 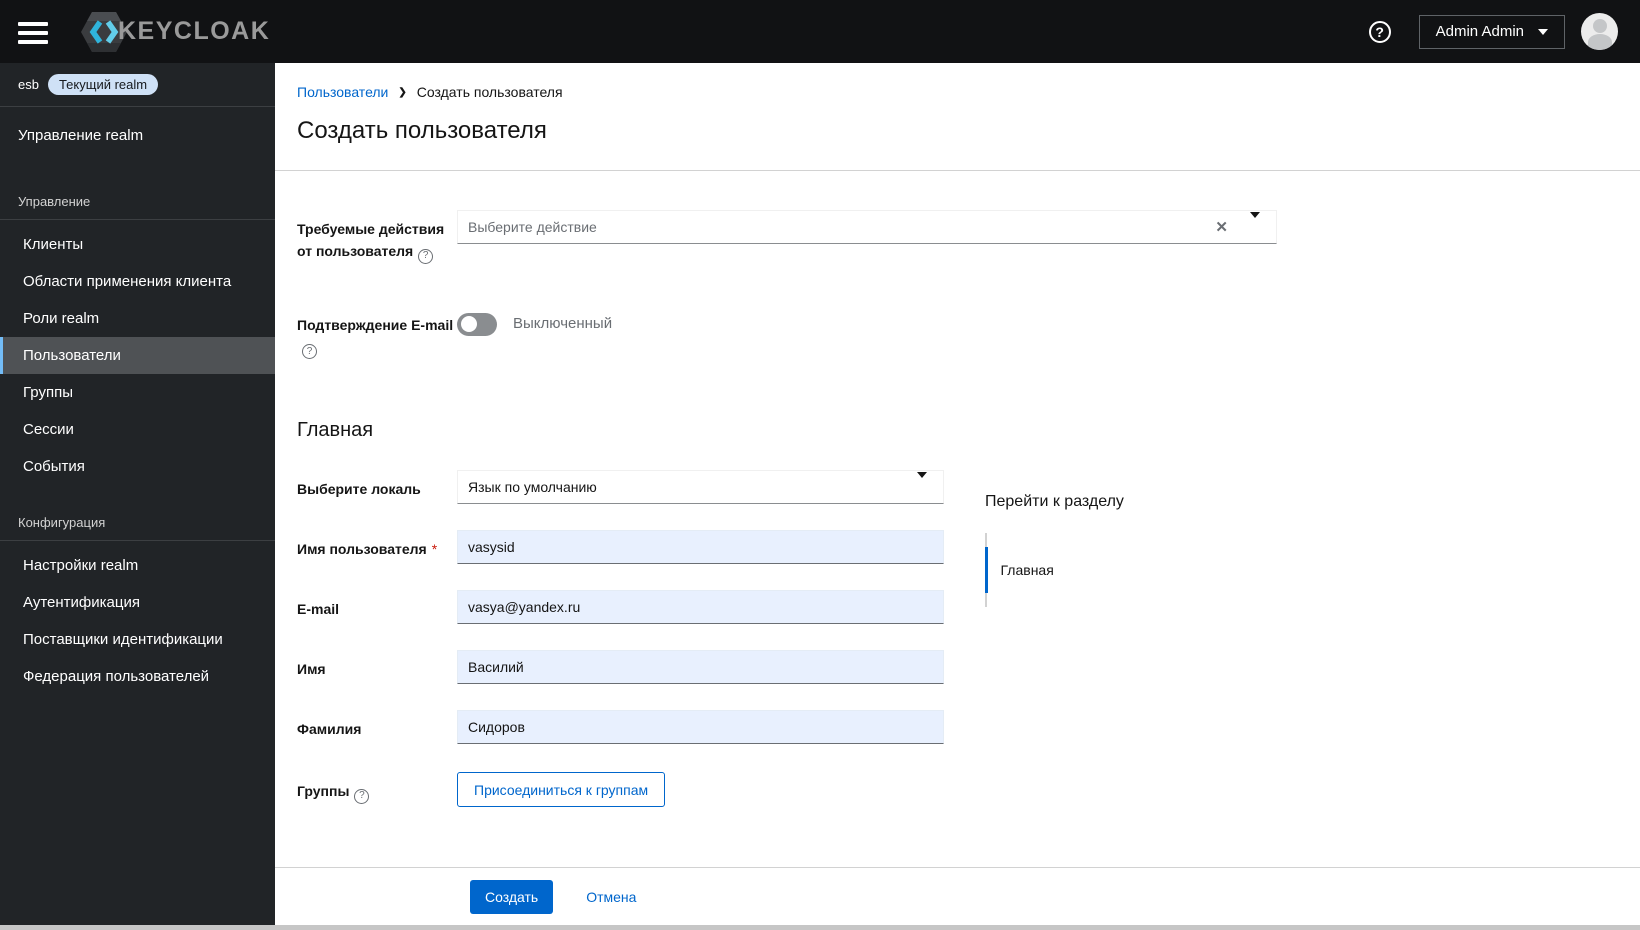 I want to click on cancel-button: Отмена, so click(x=611, y=897).